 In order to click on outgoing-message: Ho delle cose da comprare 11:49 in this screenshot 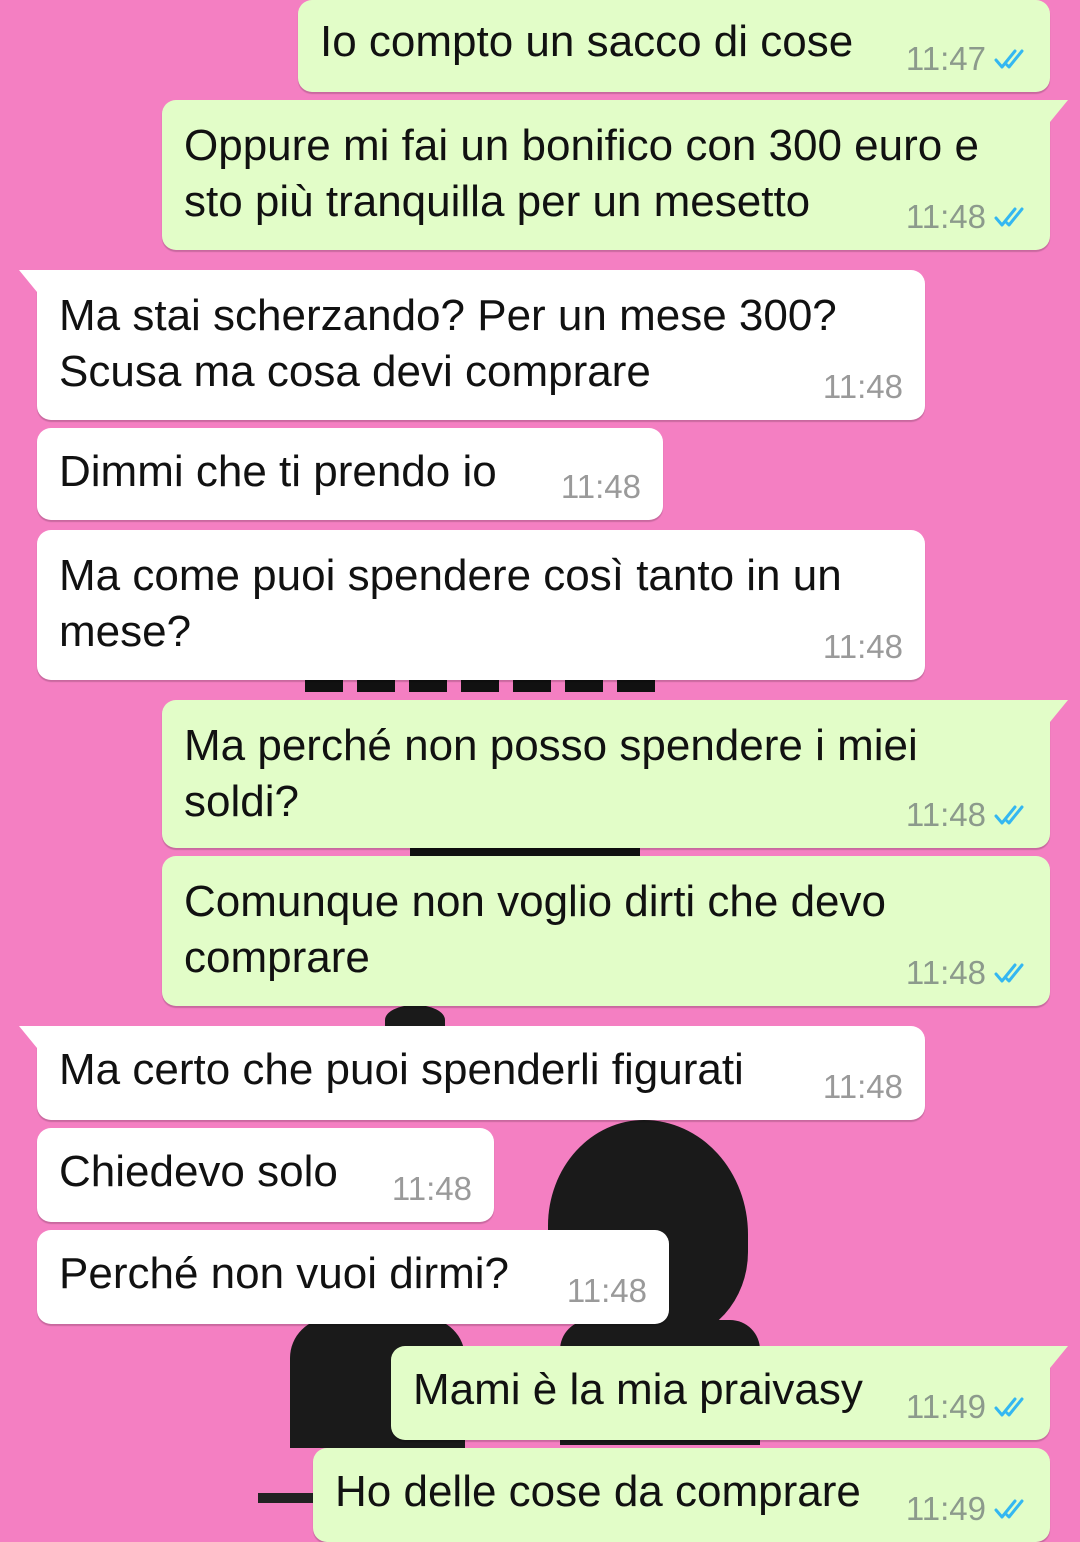, I will do `click(681, 1495)`.